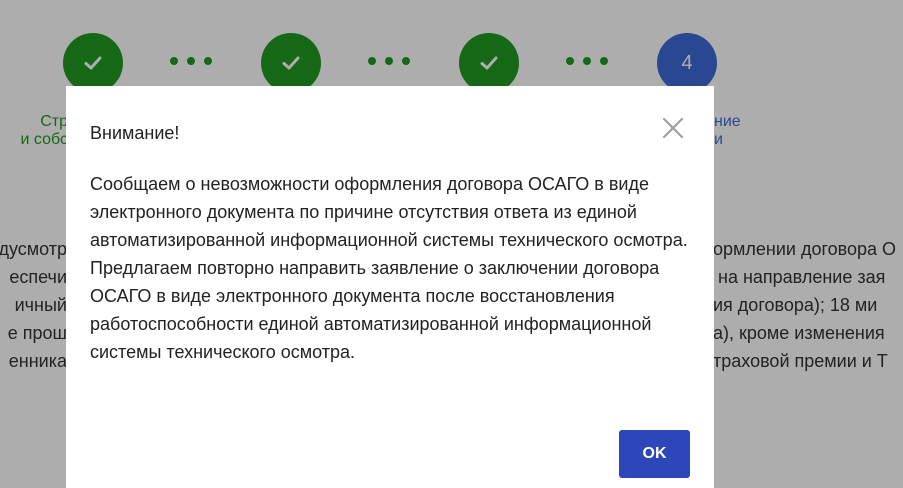 Image resolution: width=903 pixels, height=488 pixels. Describe the element at coordinates (135, 133) in the screenshot. I see `dialog-title: Внимание!` at that location.